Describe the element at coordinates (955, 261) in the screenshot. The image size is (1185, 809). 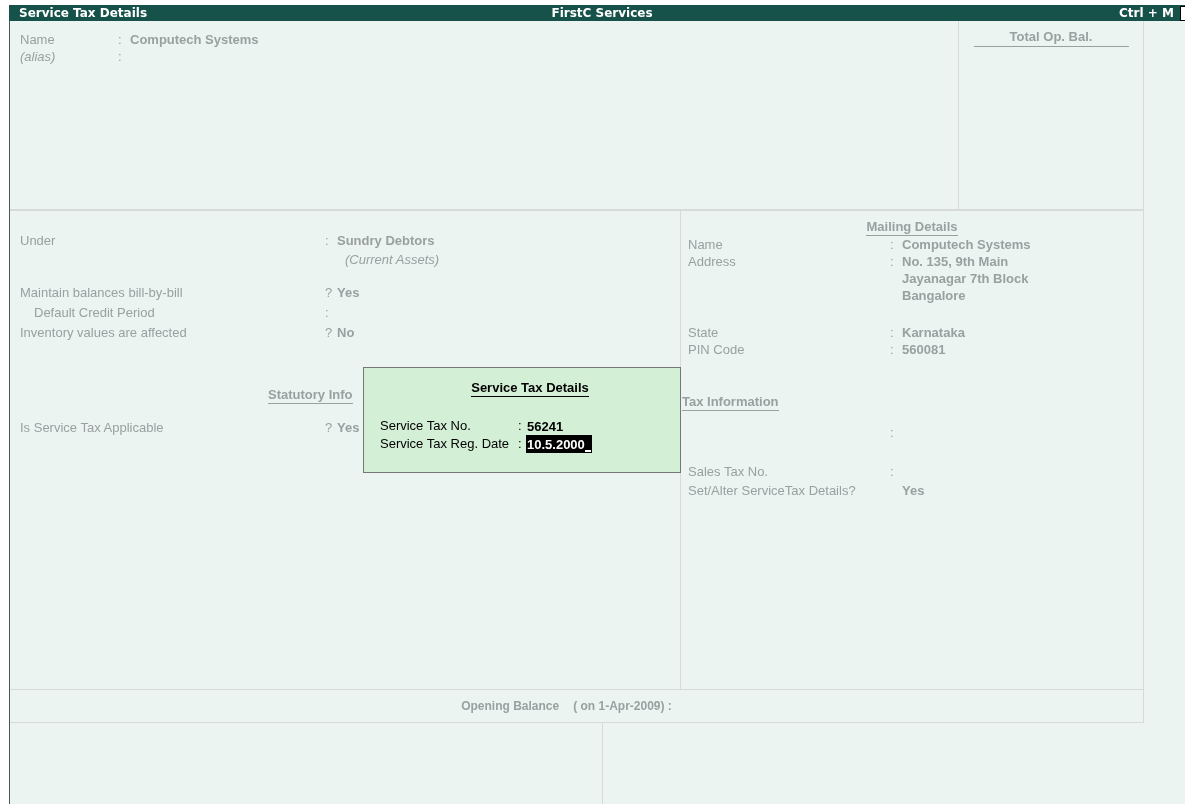
I see `field-value: No. 135, 9th Main` at that location.